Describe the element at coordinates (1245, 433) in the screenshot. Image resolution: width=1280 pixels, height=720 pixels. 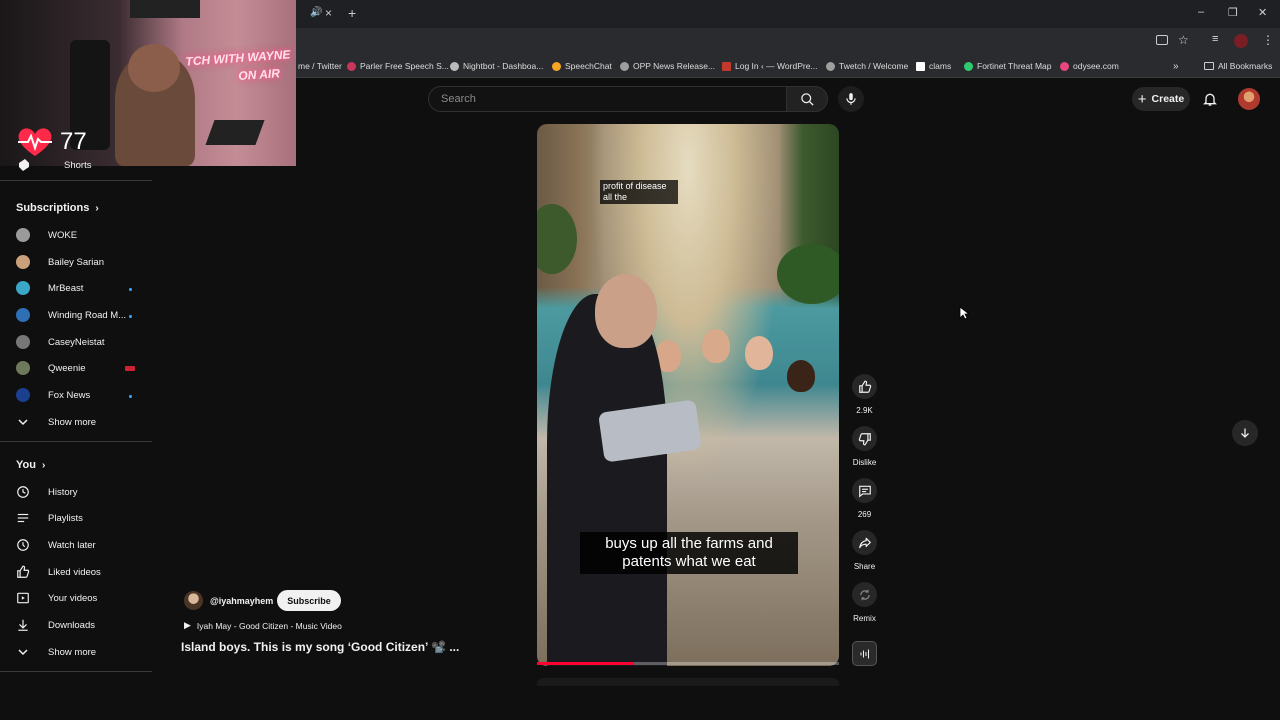
I see `next-video-button` at that location.